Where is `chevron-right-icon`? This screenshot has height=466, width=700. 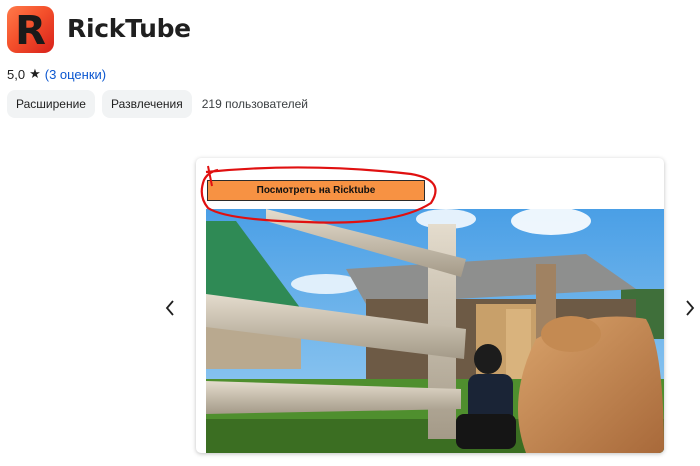
chevron-right-icon is located at coordinates (690, 308).